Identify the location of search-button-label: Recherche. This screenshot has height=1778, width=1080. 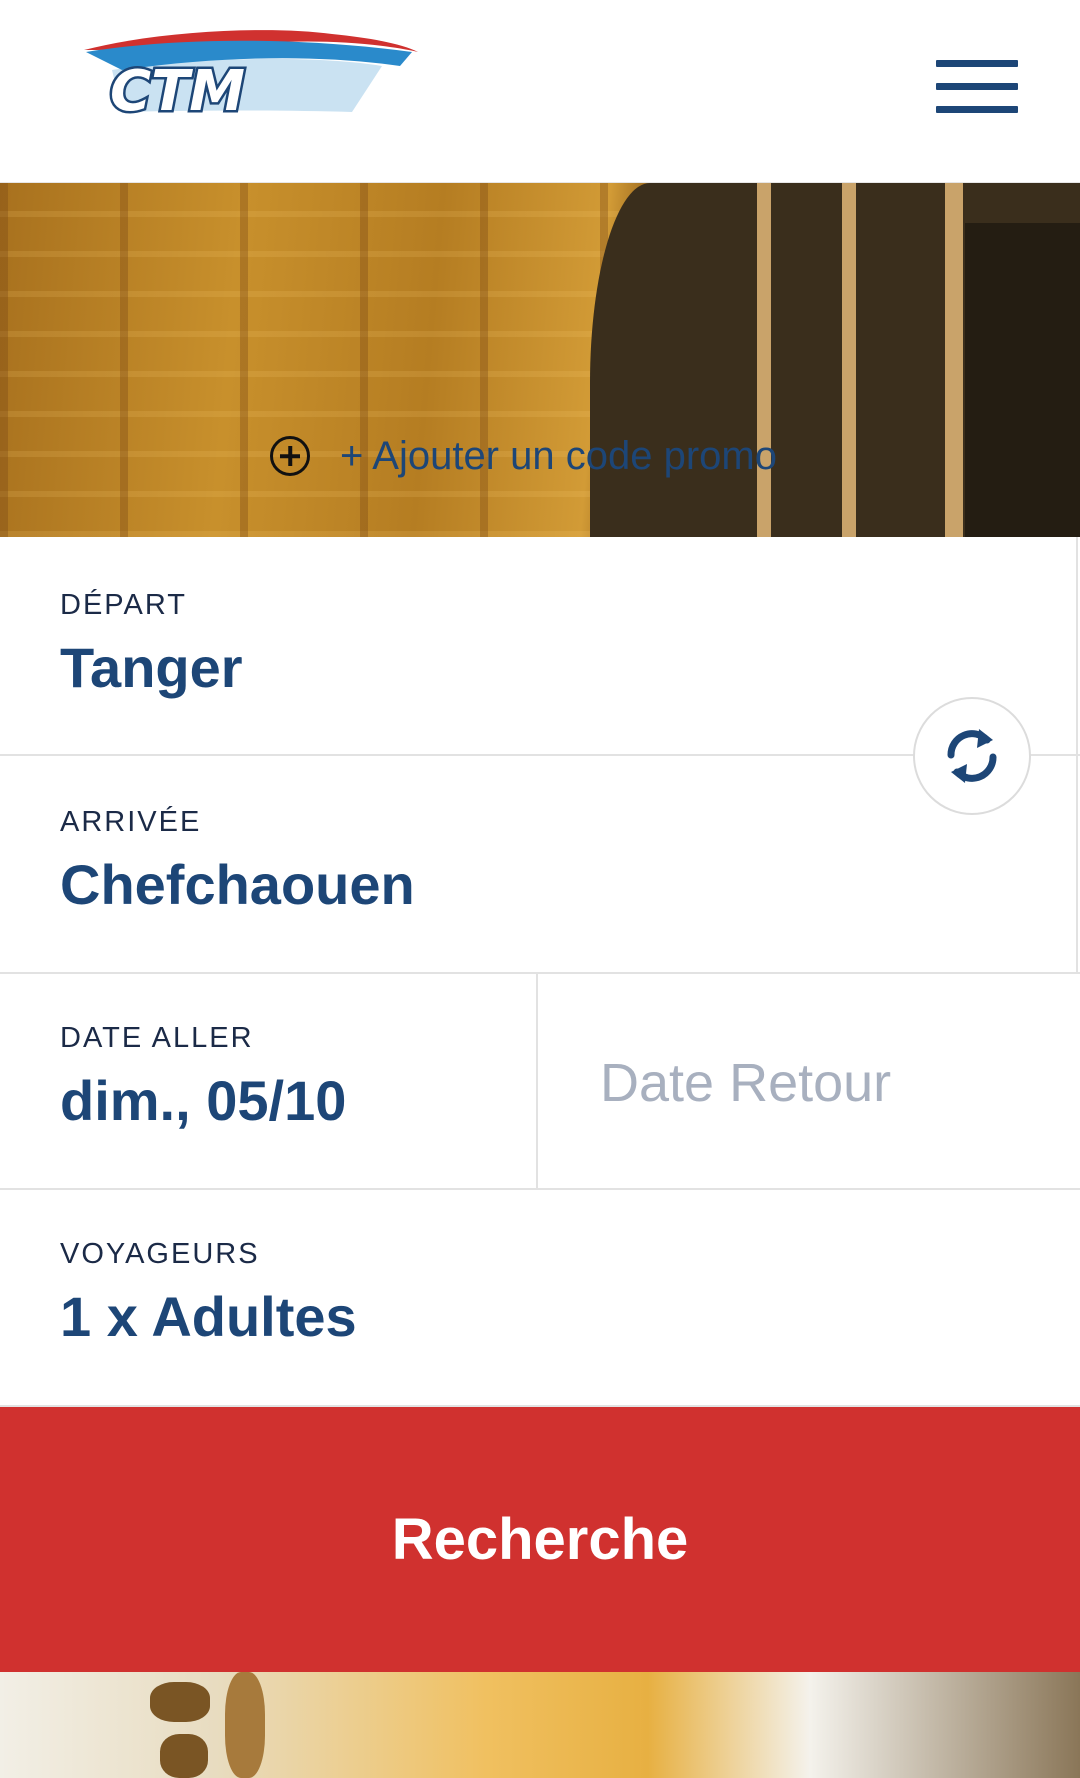
(540, 1539).